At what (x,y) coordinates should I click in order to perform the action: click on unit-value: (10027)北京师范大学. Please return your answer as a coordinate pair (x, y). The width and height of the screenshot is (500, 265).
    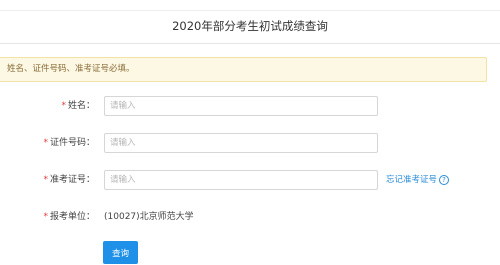
    Looking at the image, I should click on (149, 217).